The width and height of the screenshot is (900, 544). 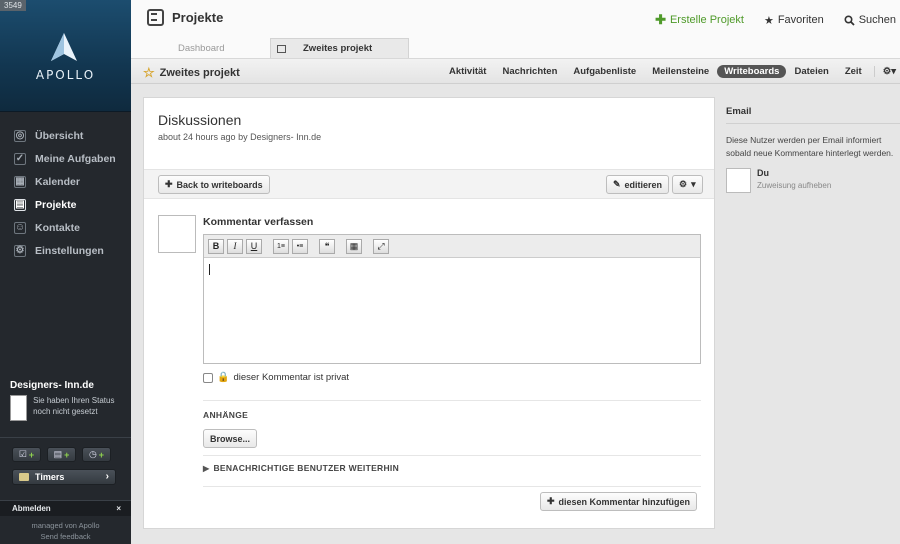 What do you see at coordinates (149, 73) in the screenshot?
I see `star-outline-icon: ☆` at bounding box center [149, 73].